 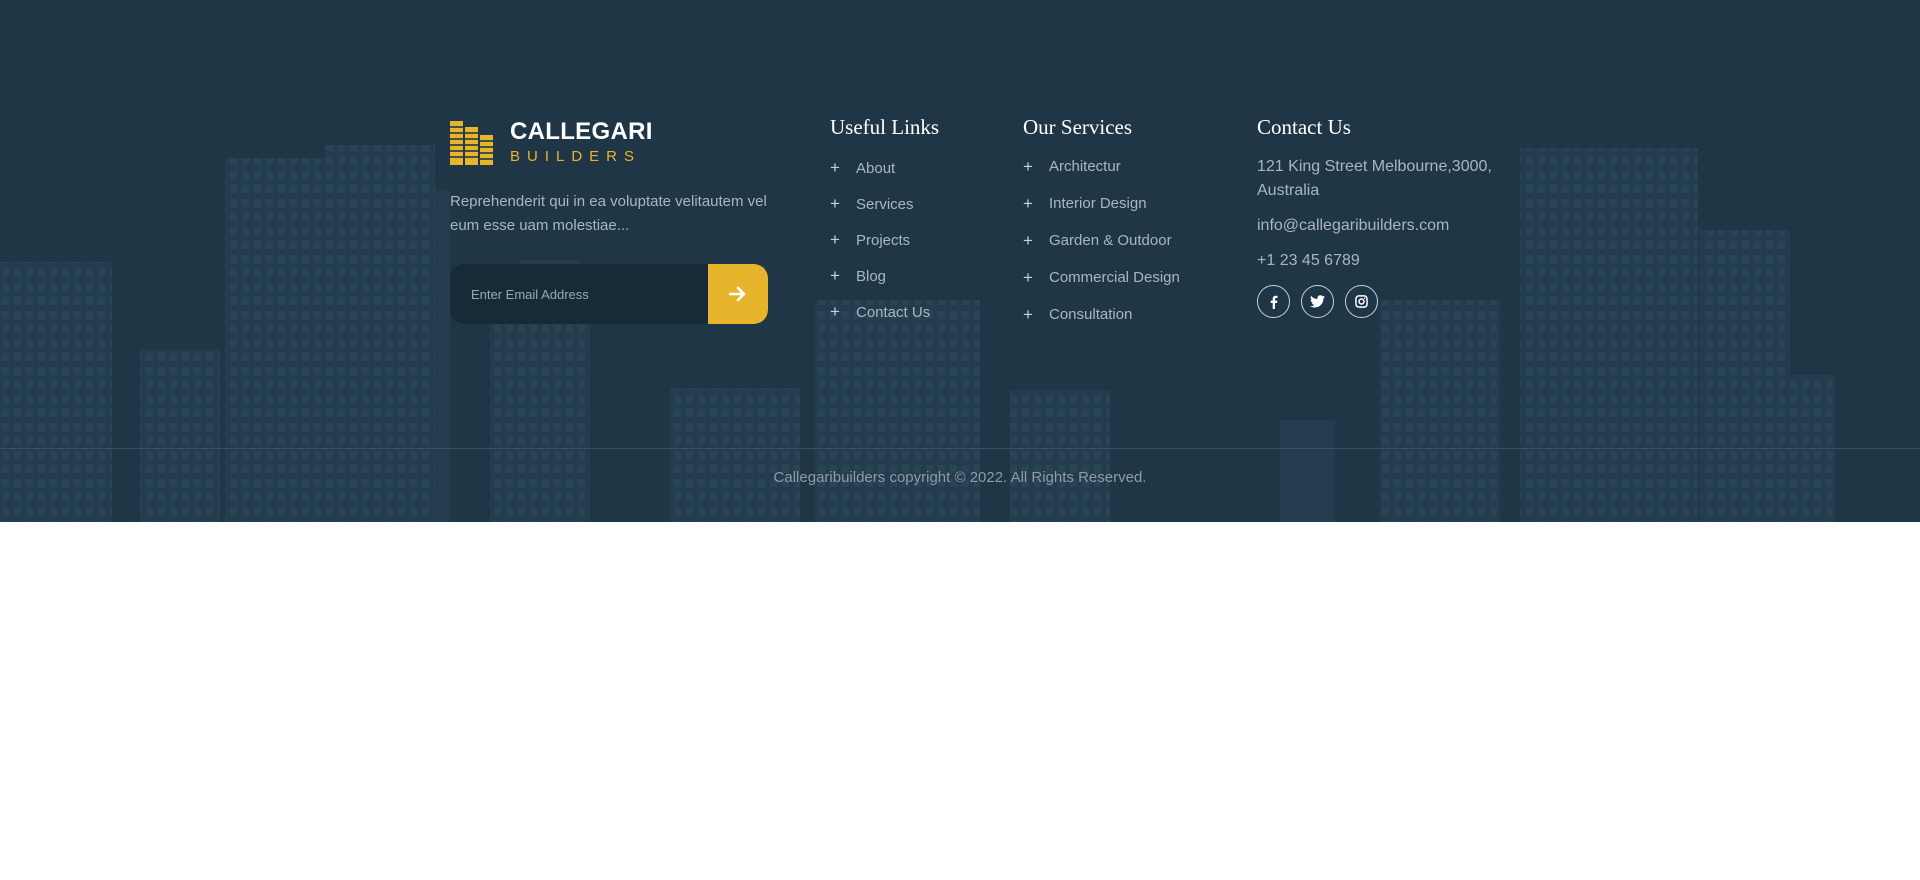 I want to click on instagram-button, so click(x=1361, y=301).